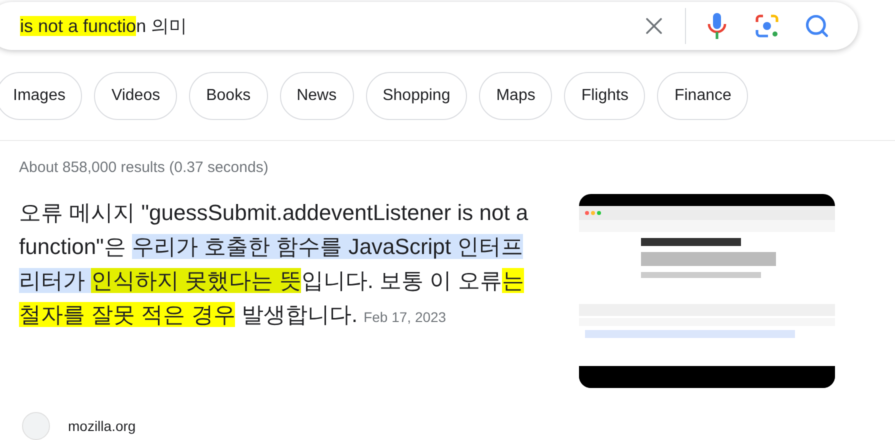 The image size is (895, 440). I want to click on filter-chip: Shopping, so click(417, 96).